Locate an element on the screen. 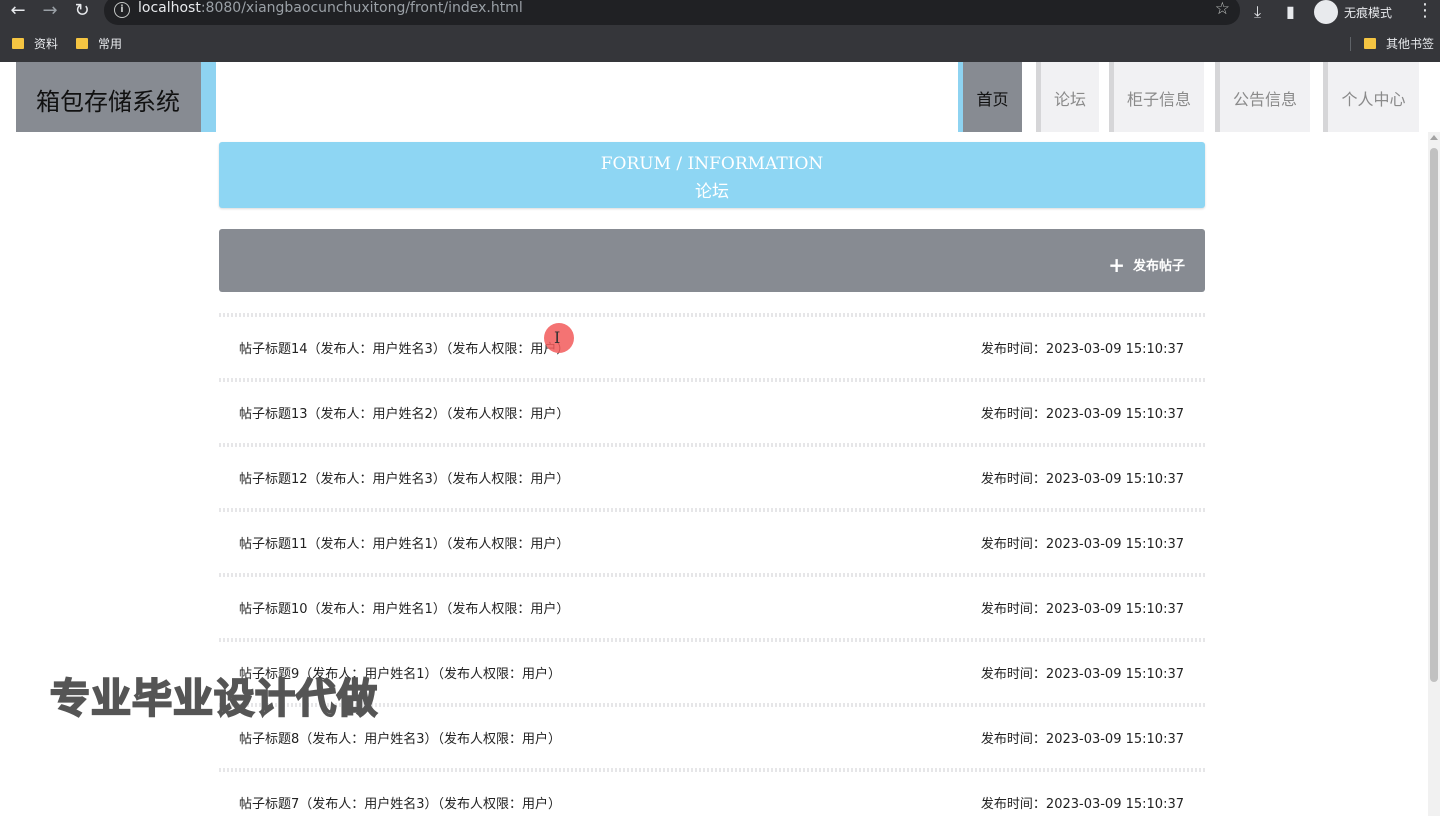 Image resolution: width=1440 pixels, height=833 pixels. forward-icon: → is located at coordinates (50, 12).